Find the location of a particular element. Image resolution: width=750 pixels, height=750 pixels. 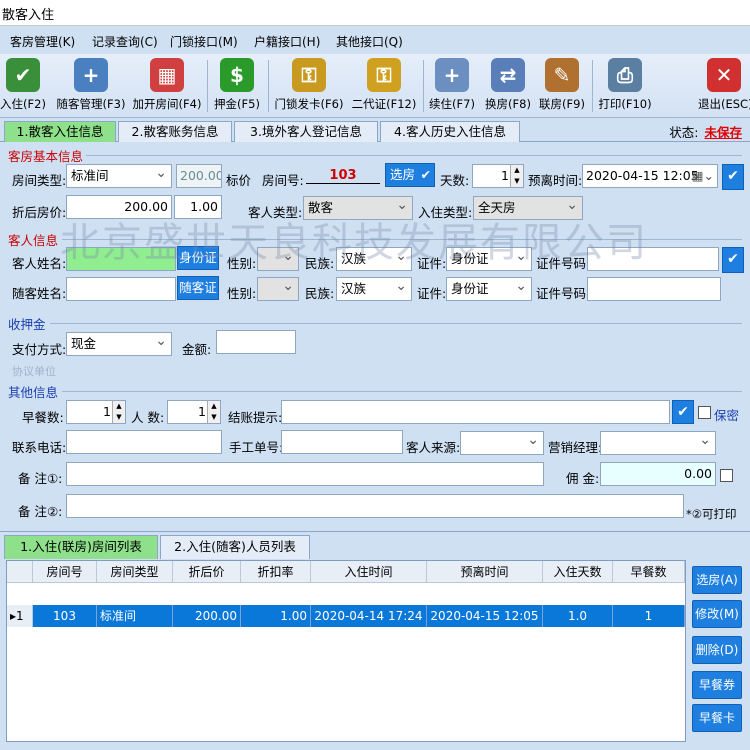

delete-button: 删除(D) is located at coordinates (717, 650).